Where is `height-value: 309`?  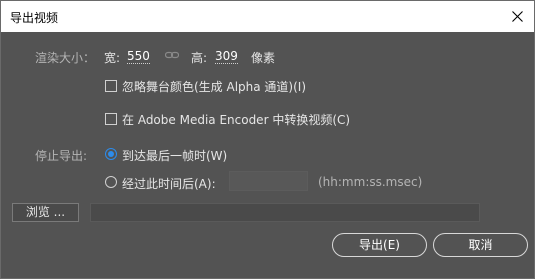
height-value: 309 is located at coordinates (226, 56).